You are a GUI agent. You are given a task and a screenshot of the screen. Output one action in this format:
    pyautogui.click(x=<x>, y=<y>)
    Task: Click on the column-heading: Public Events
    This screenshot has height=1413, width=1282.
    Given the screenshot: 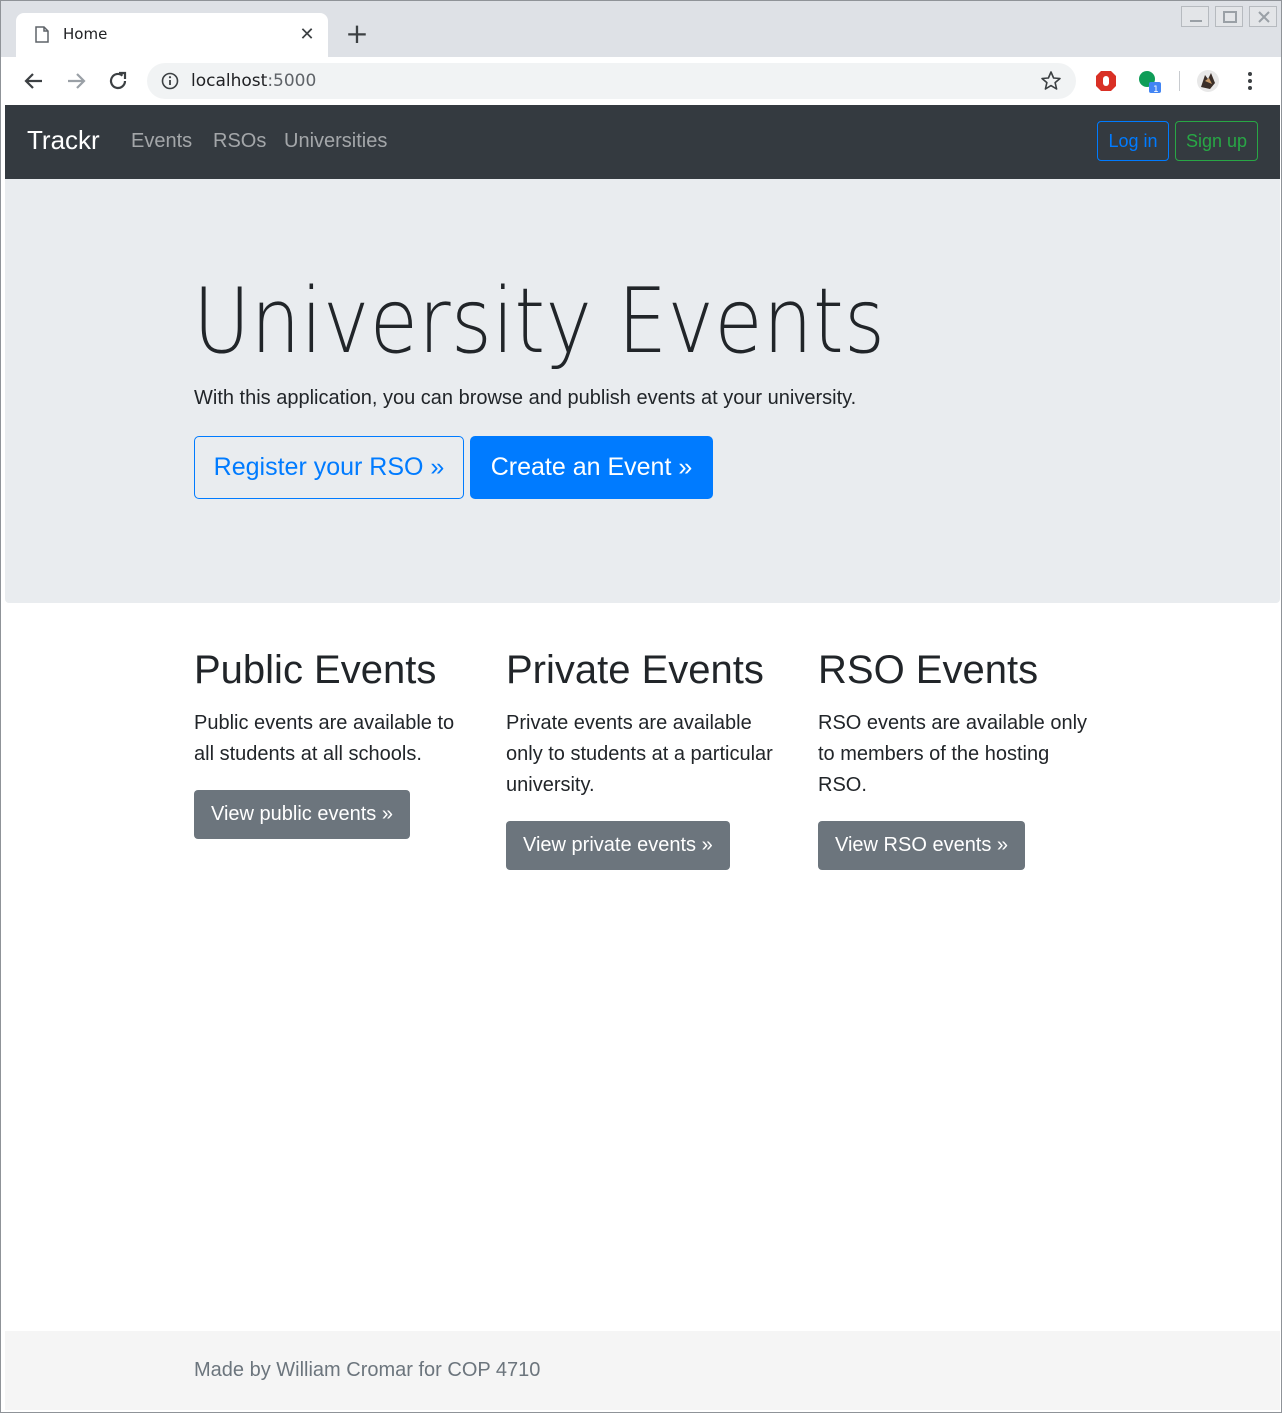 What is the action you would take?
    pyautogui.click(x=315, y=670)
    